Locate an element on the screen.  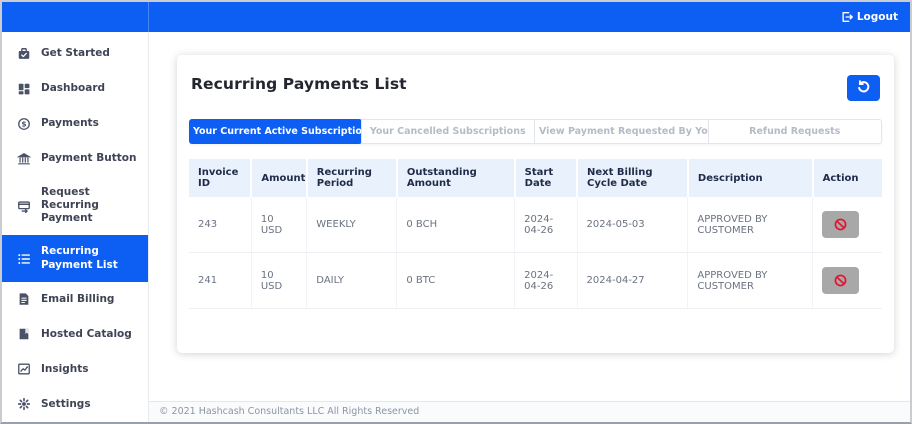
sidebar-item-label: Get Started is located at coordinates (75, 52).